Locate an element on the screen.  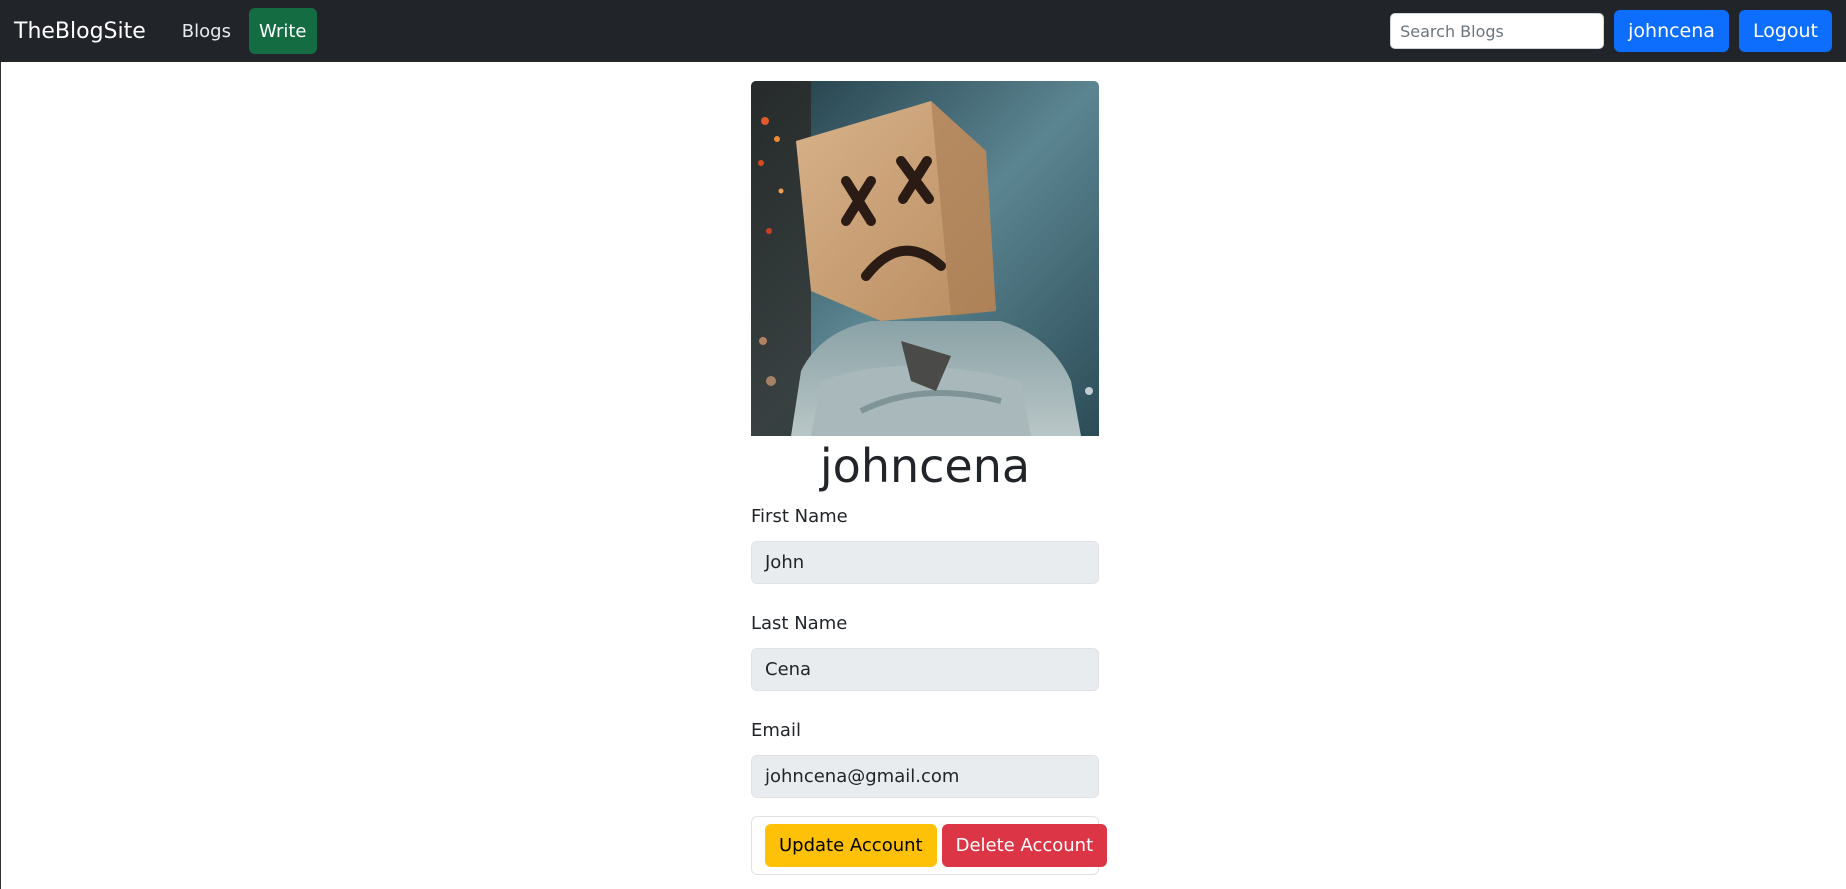
top-navbar: TheBlogSite Blogs Write johncena Logout is located at coordinates (923, 31).